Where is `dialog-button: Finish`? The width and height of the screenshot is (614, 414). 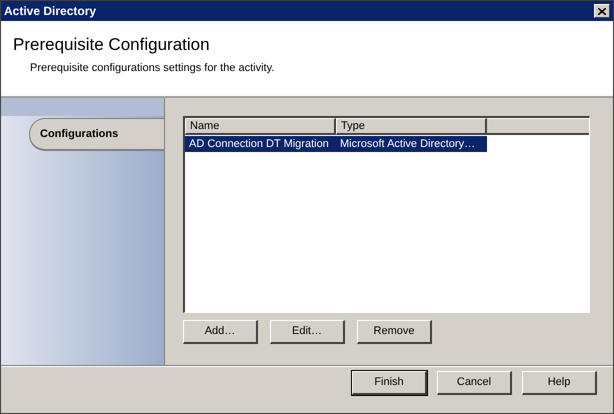
dialog-button: Finish is located at coordinates (389, 383).